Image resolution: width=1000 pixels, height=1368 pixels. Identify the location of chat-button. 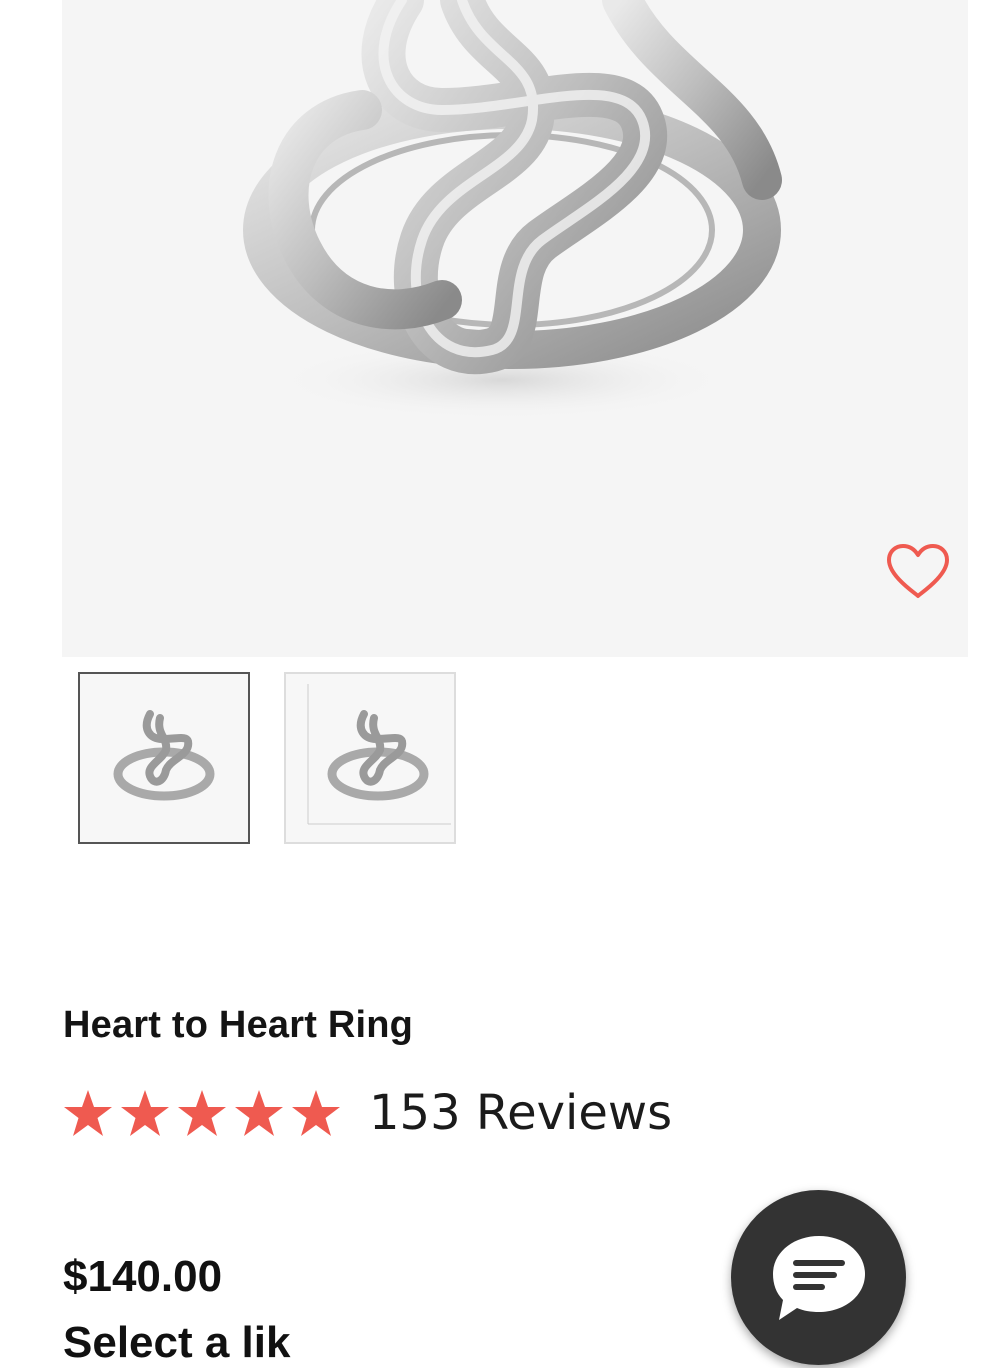
(818, 1277).